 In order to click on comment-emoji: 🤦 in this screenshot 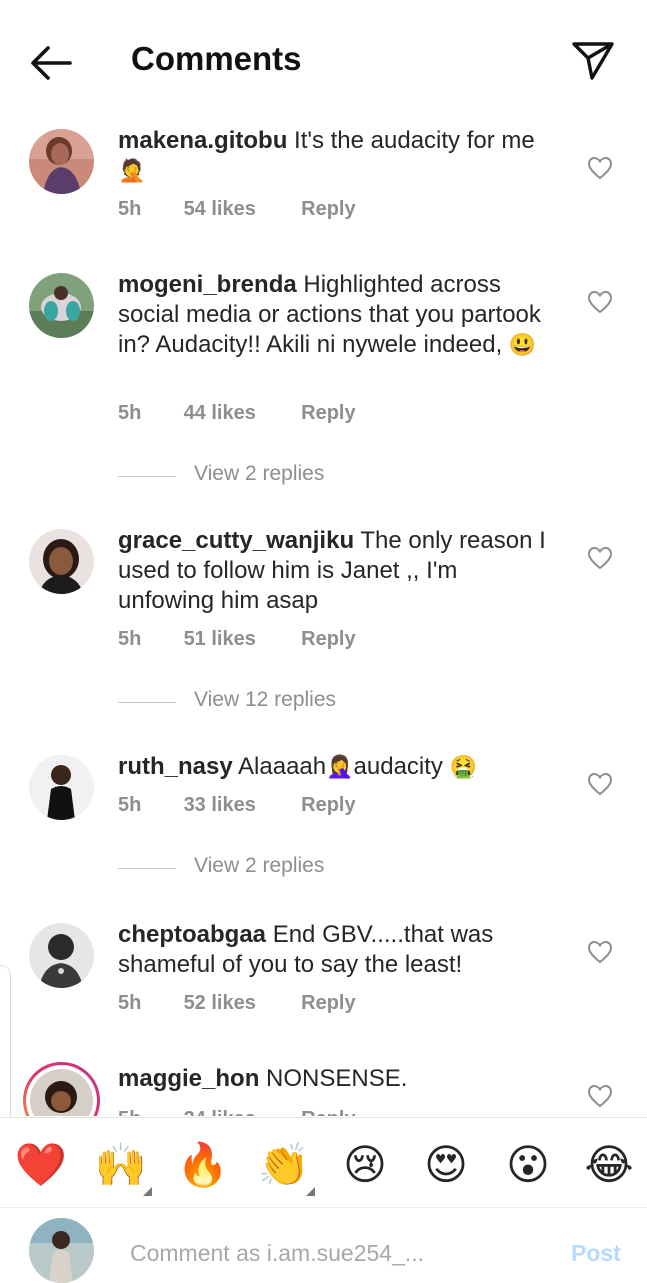, I will do `click(132, 170)`.